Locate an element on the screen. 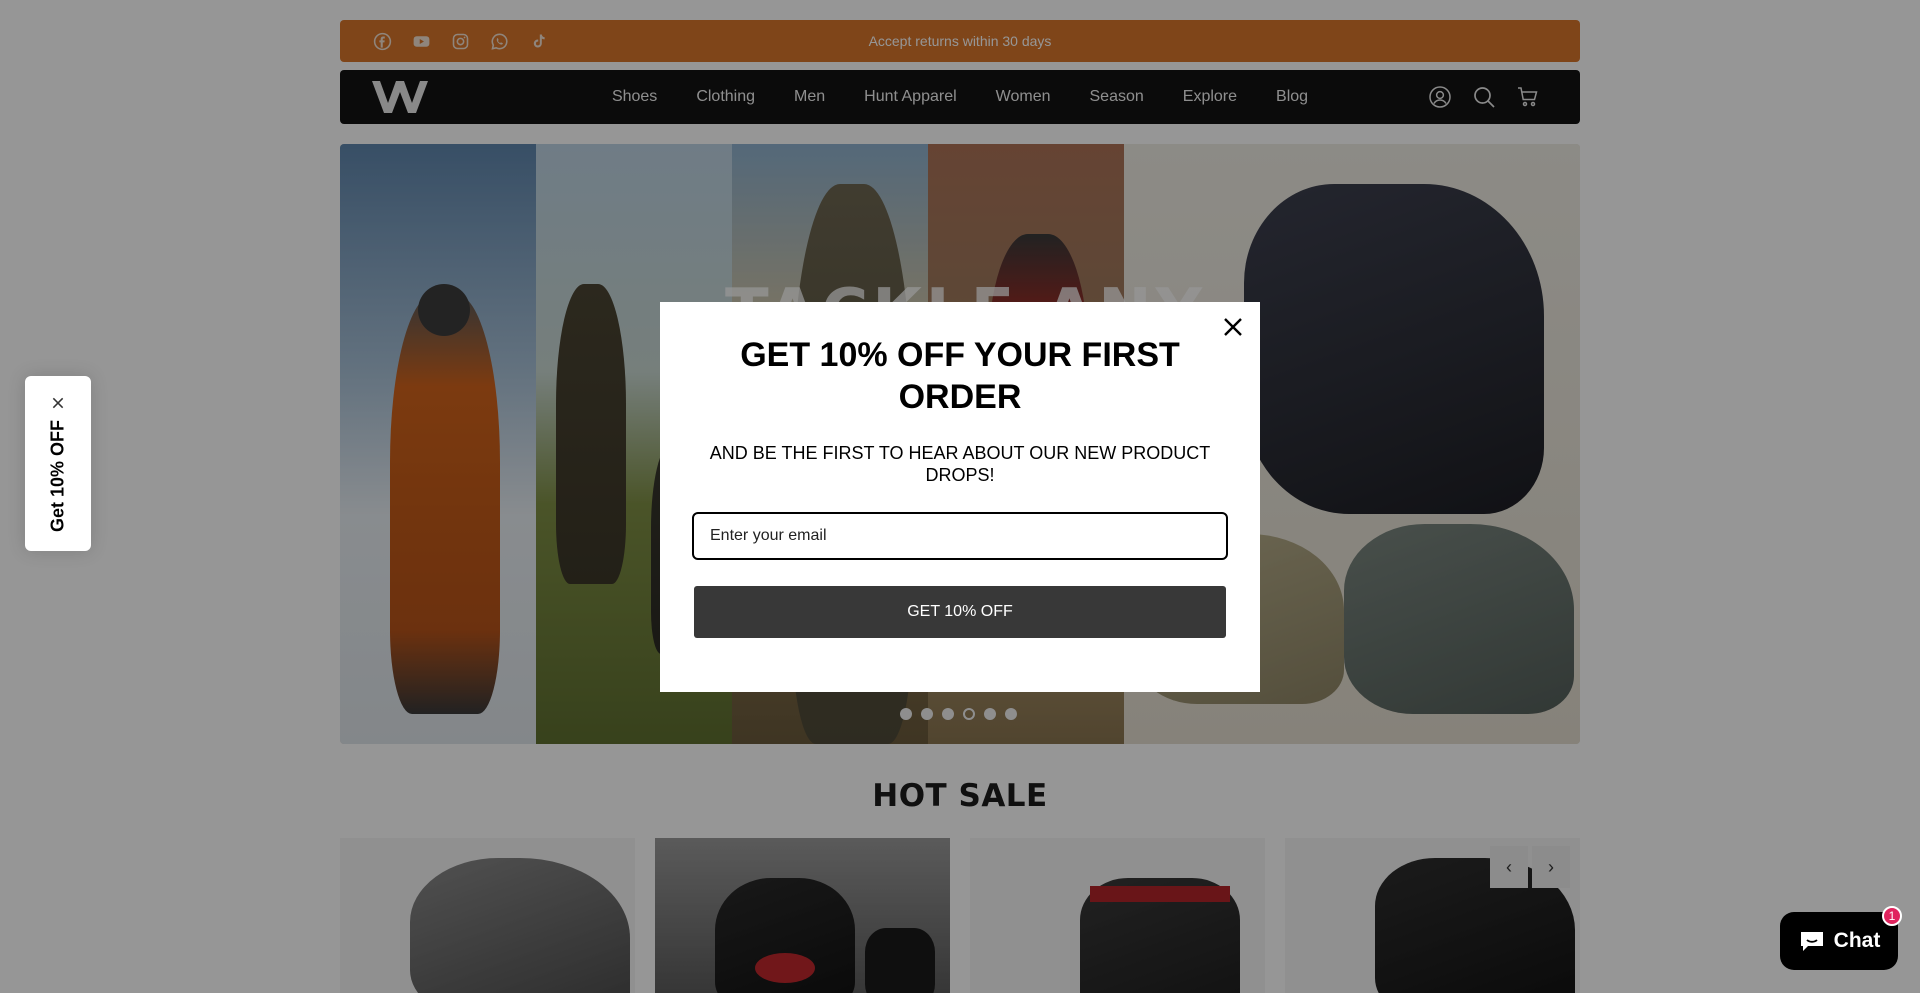  chat-button: Chat is located at coordinates (1839, 941).